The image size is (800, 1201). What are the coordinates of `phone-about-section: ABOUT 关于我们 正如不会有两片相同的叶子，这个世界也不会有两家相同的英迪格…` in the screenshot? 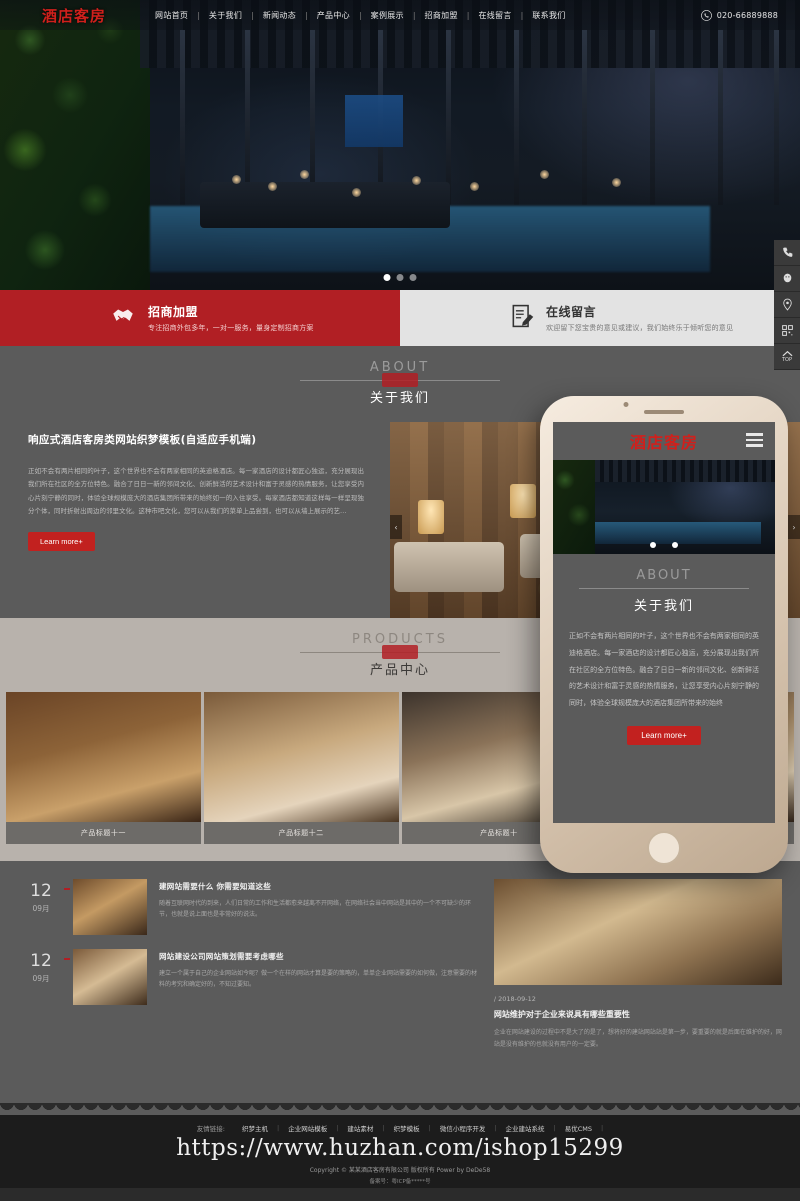 It's located at (664, 649).